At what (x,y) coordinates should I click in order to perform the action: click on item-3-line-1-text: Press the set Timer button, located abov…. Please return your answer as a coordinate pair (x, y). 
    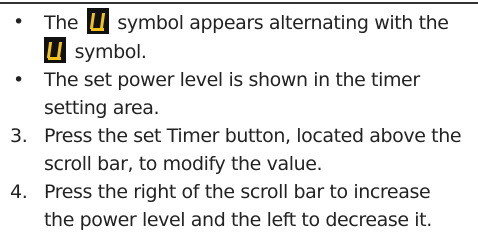
    Looking at the image, I should click on (253, 136).